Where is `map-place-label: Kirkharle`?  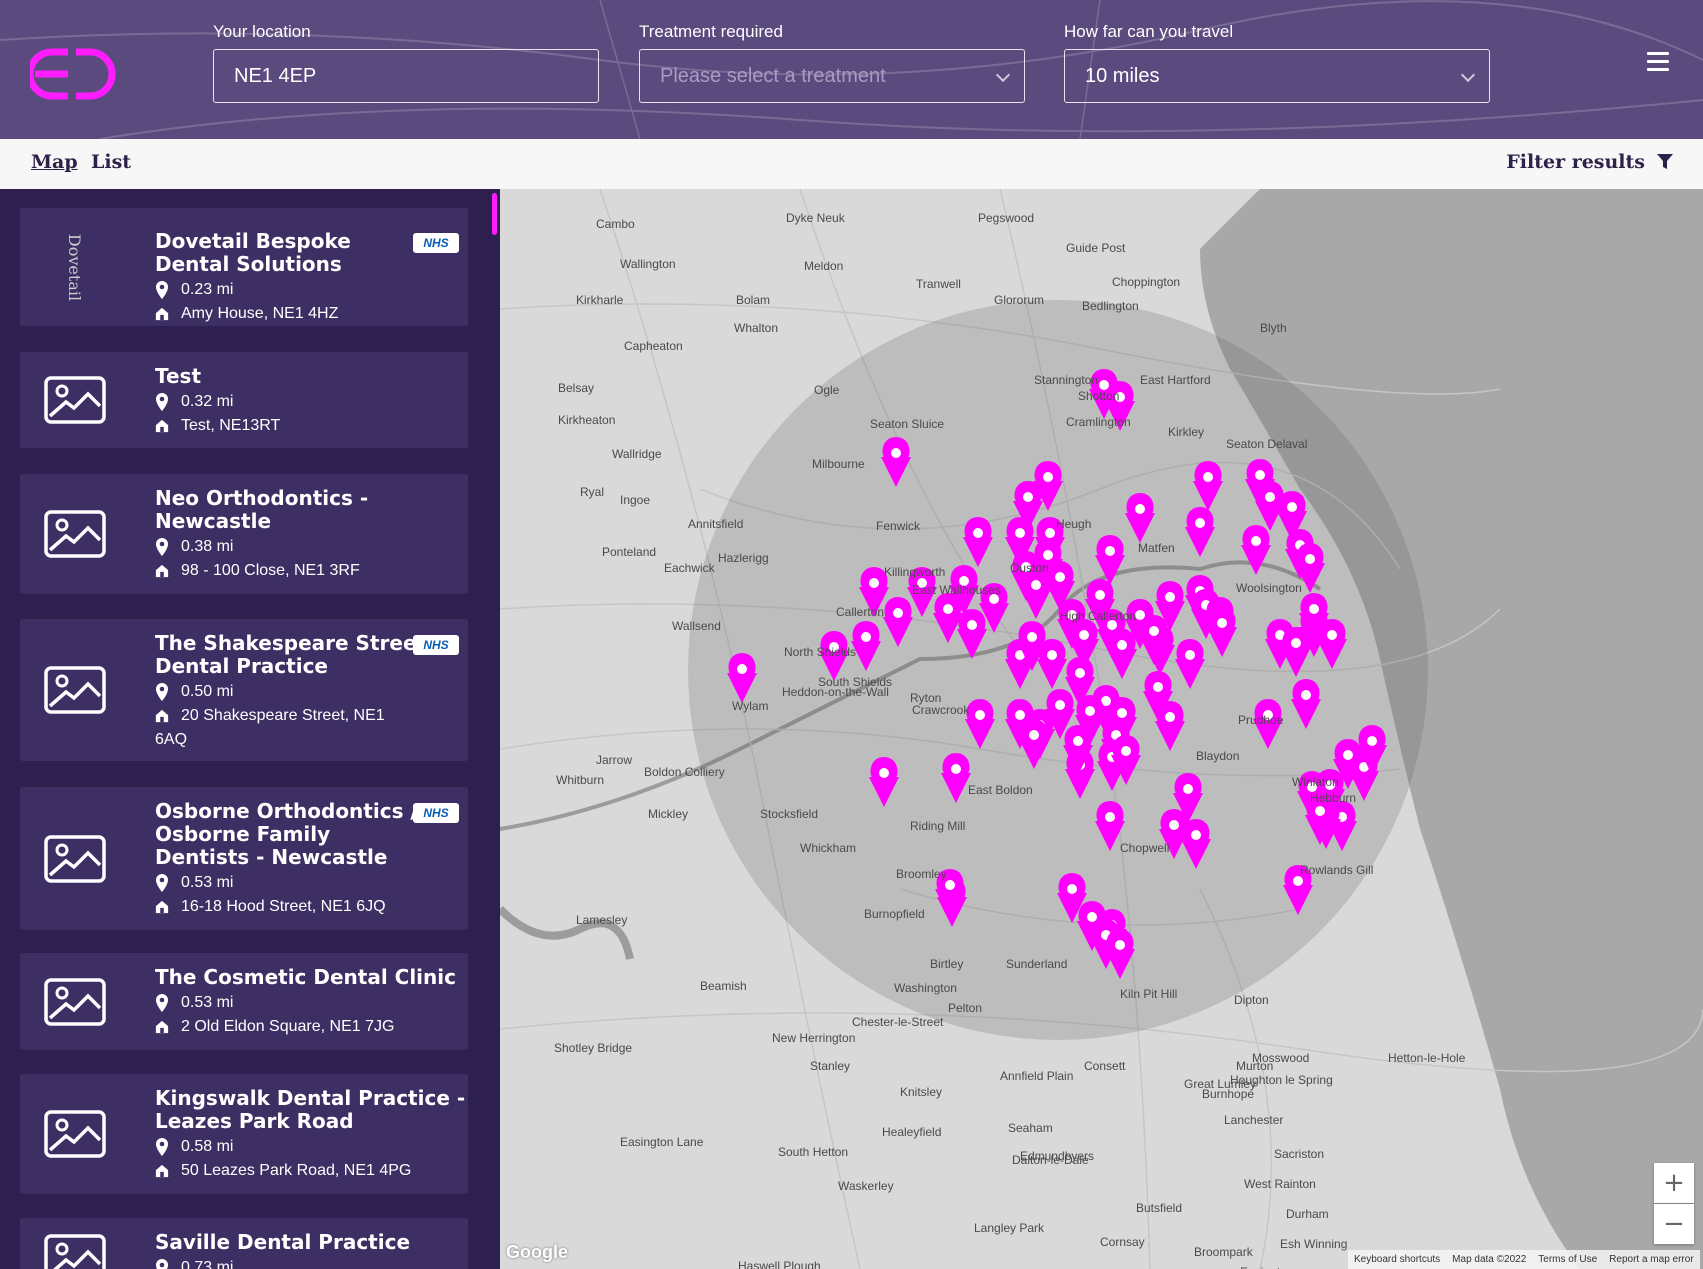
map-place-label: Kirkharle is located at coordinates (600, 300).